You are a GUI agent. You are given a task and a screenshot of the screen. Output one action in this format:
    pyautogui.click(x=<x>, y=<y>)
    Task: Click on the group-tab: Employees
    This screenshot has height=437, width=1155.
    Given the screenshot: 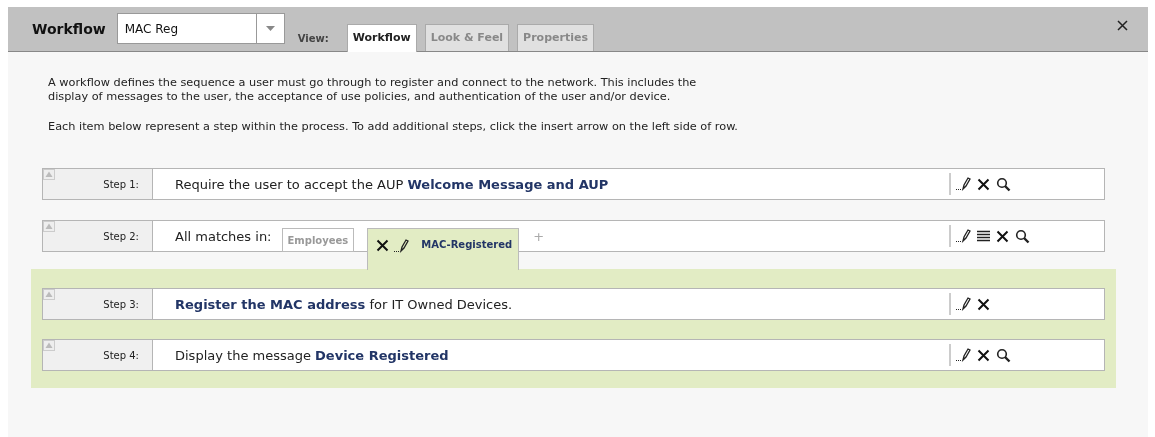 What is the action you would take?
    pyautogui.click(x=318, y=240)
    